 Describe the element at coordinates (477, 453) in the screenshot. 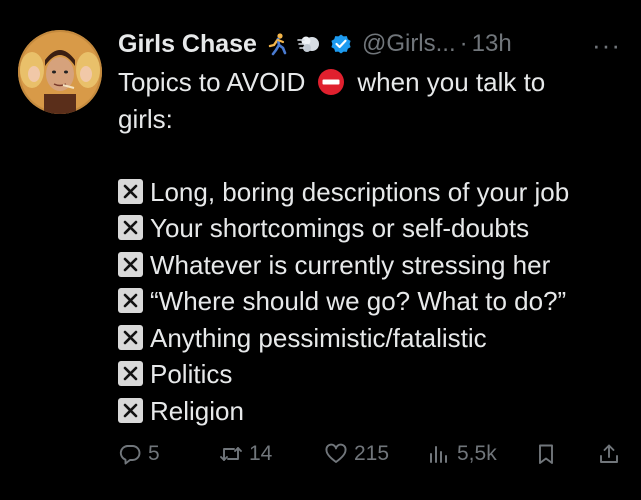

I see `views-count: 5,5k` at that location.